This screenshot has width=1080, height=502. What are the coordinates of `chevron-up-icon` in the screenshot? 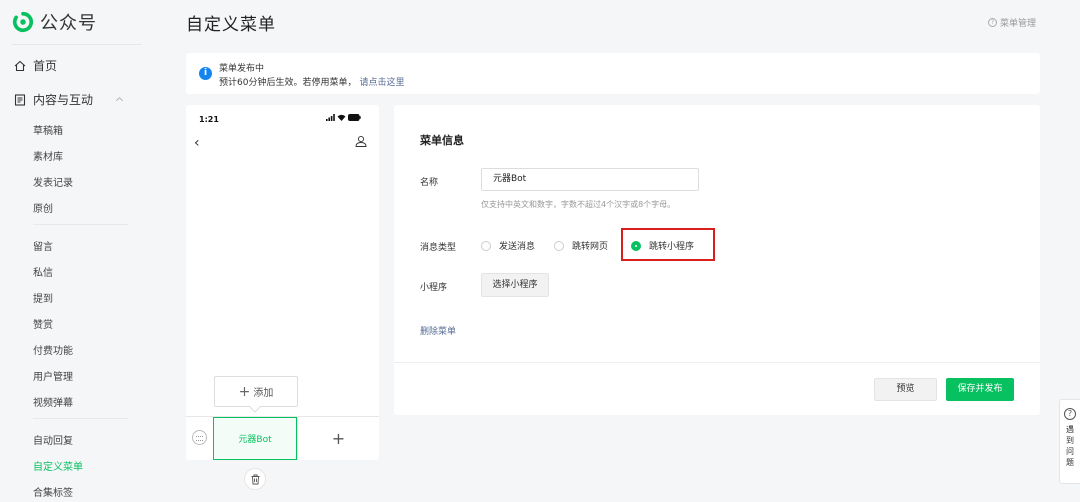 It's located at (119, 99).